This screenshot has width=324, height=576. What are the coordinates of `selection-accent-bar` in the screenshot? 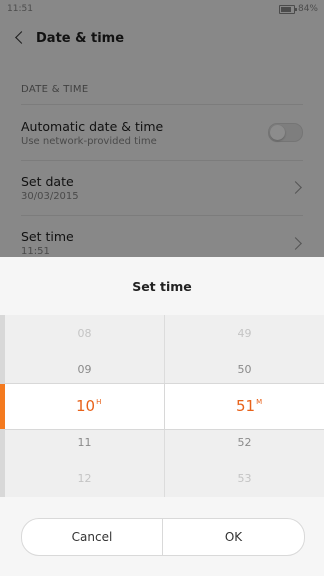 It's located at (2, 406).